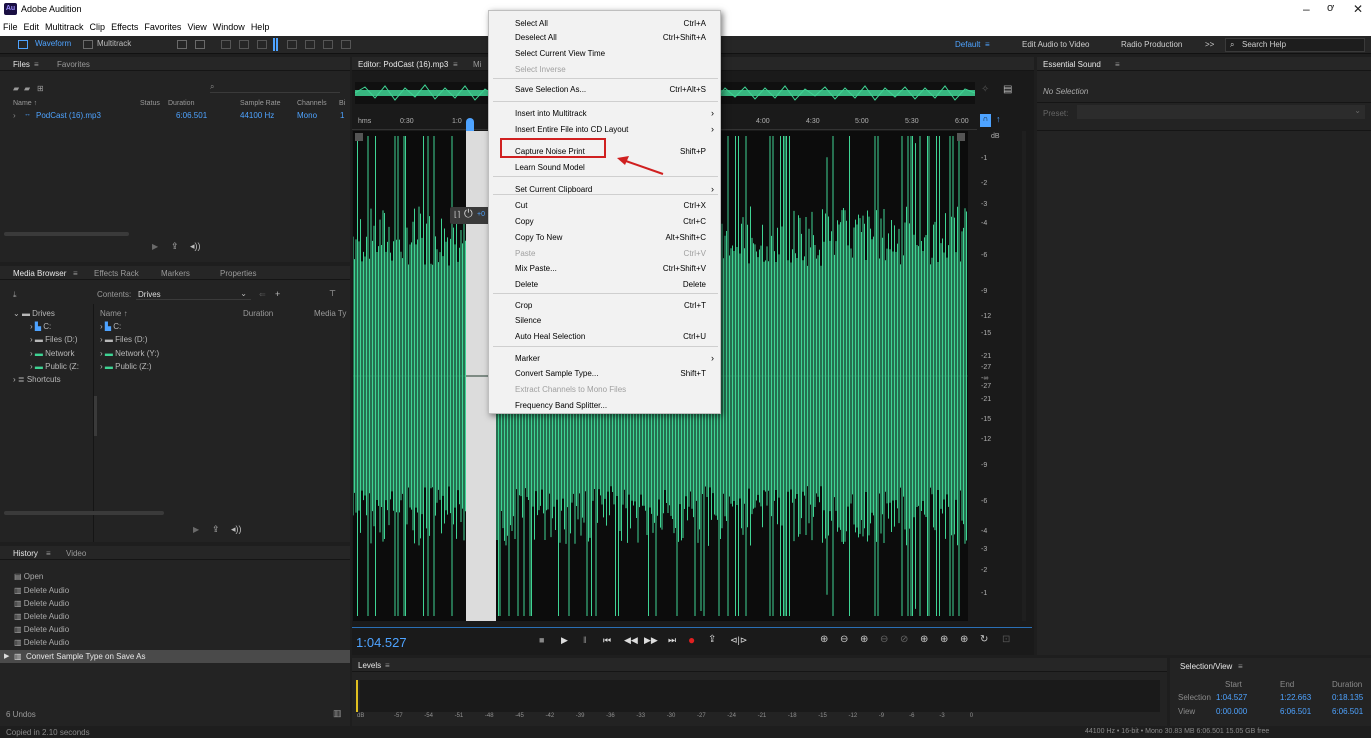 This screenshot has width=1371, height=738. Describe the element at coordinates (651, 640) in the screenshot. I see `fast-forward-icon: ▶▶` at that location.